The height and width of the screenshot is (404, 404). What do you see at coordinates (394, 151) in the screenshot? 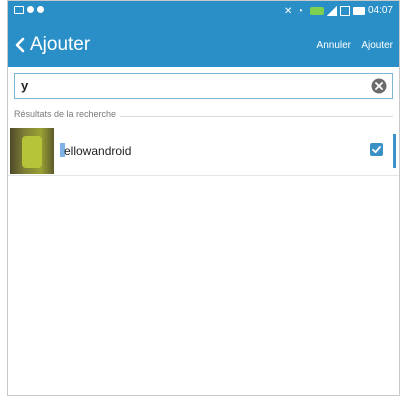
I see `scrollbar` at bounding box center [394, 151].